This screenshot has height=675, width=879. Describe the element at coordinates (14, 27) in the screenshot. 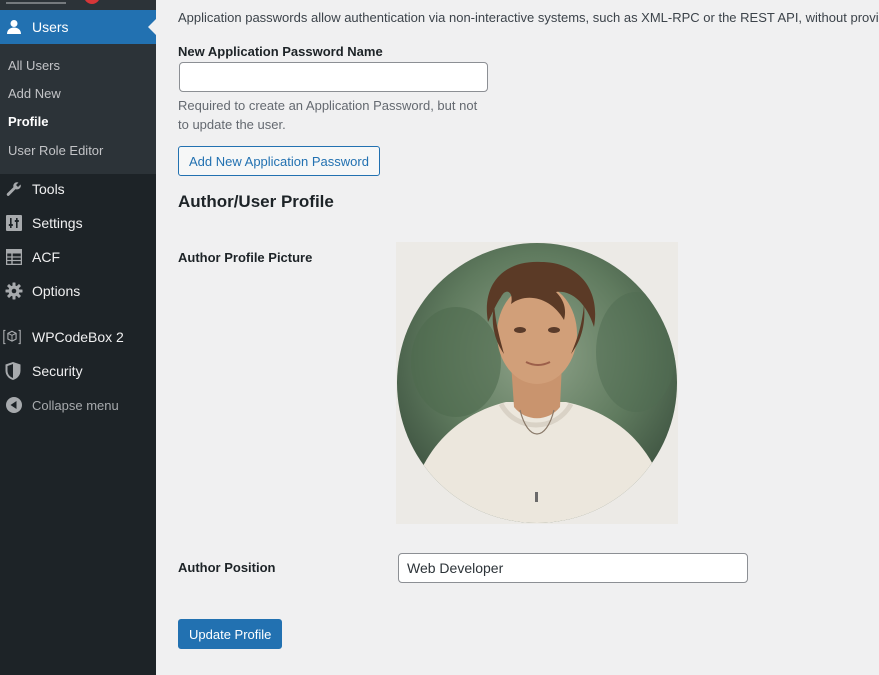

I see `user-icon` at that location.